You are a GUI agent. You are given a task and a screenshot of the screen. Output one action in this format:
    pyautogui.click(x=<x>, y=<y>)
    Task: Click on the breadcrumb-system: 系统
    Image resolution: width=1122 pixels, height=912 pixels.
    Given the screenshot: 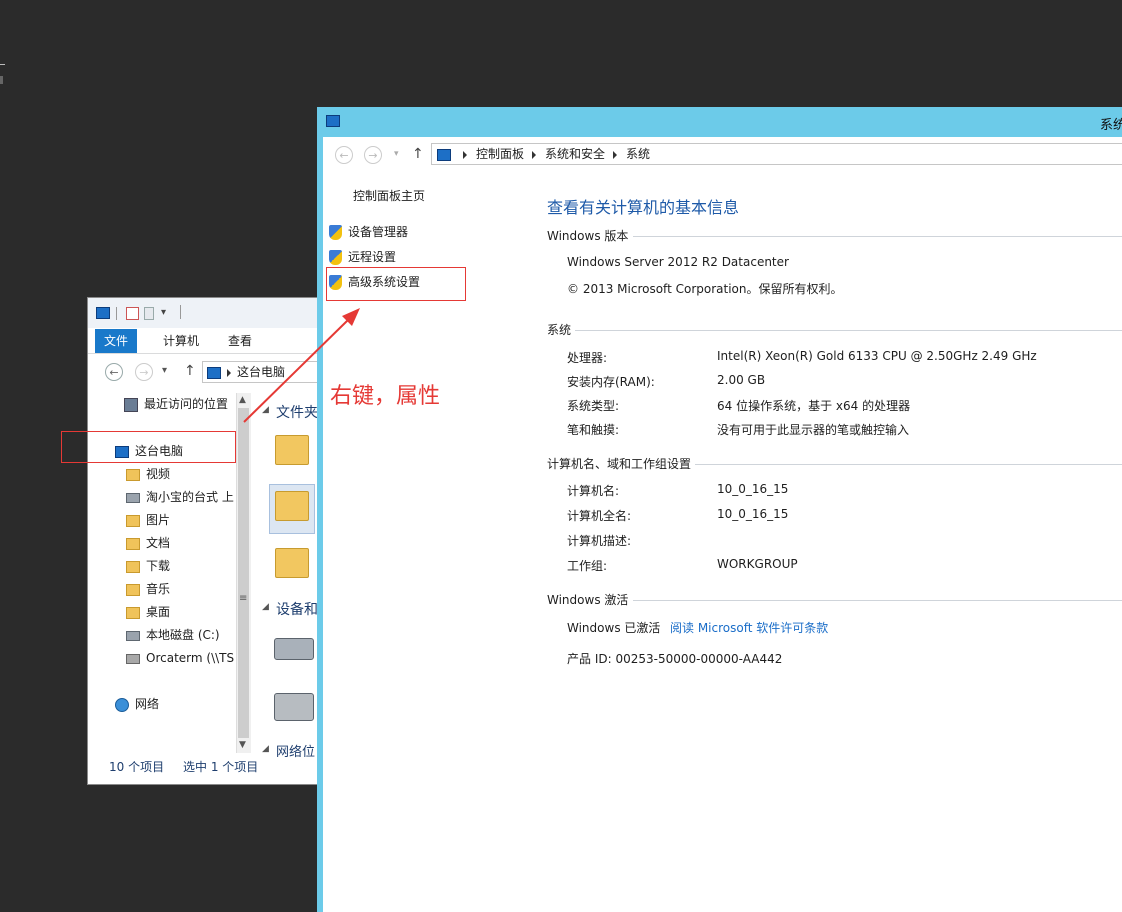 What is the action you would take?
    pyautogui.click(x=638, y=154)
    